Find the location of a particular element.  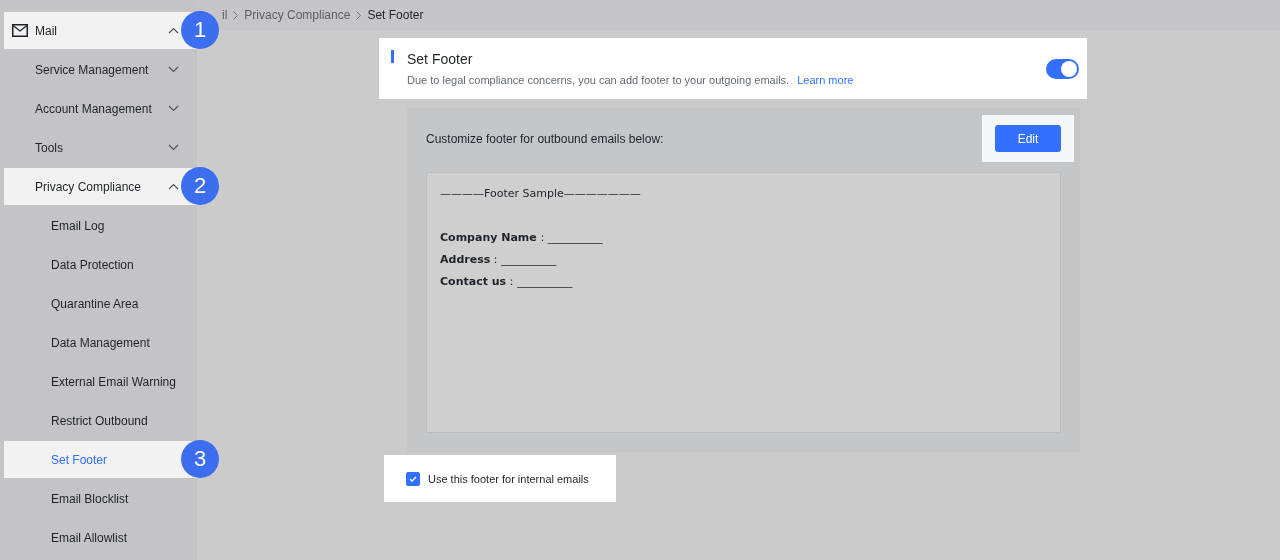

breadcrumb-item: Set Footer is located at coordinates (395, 15).